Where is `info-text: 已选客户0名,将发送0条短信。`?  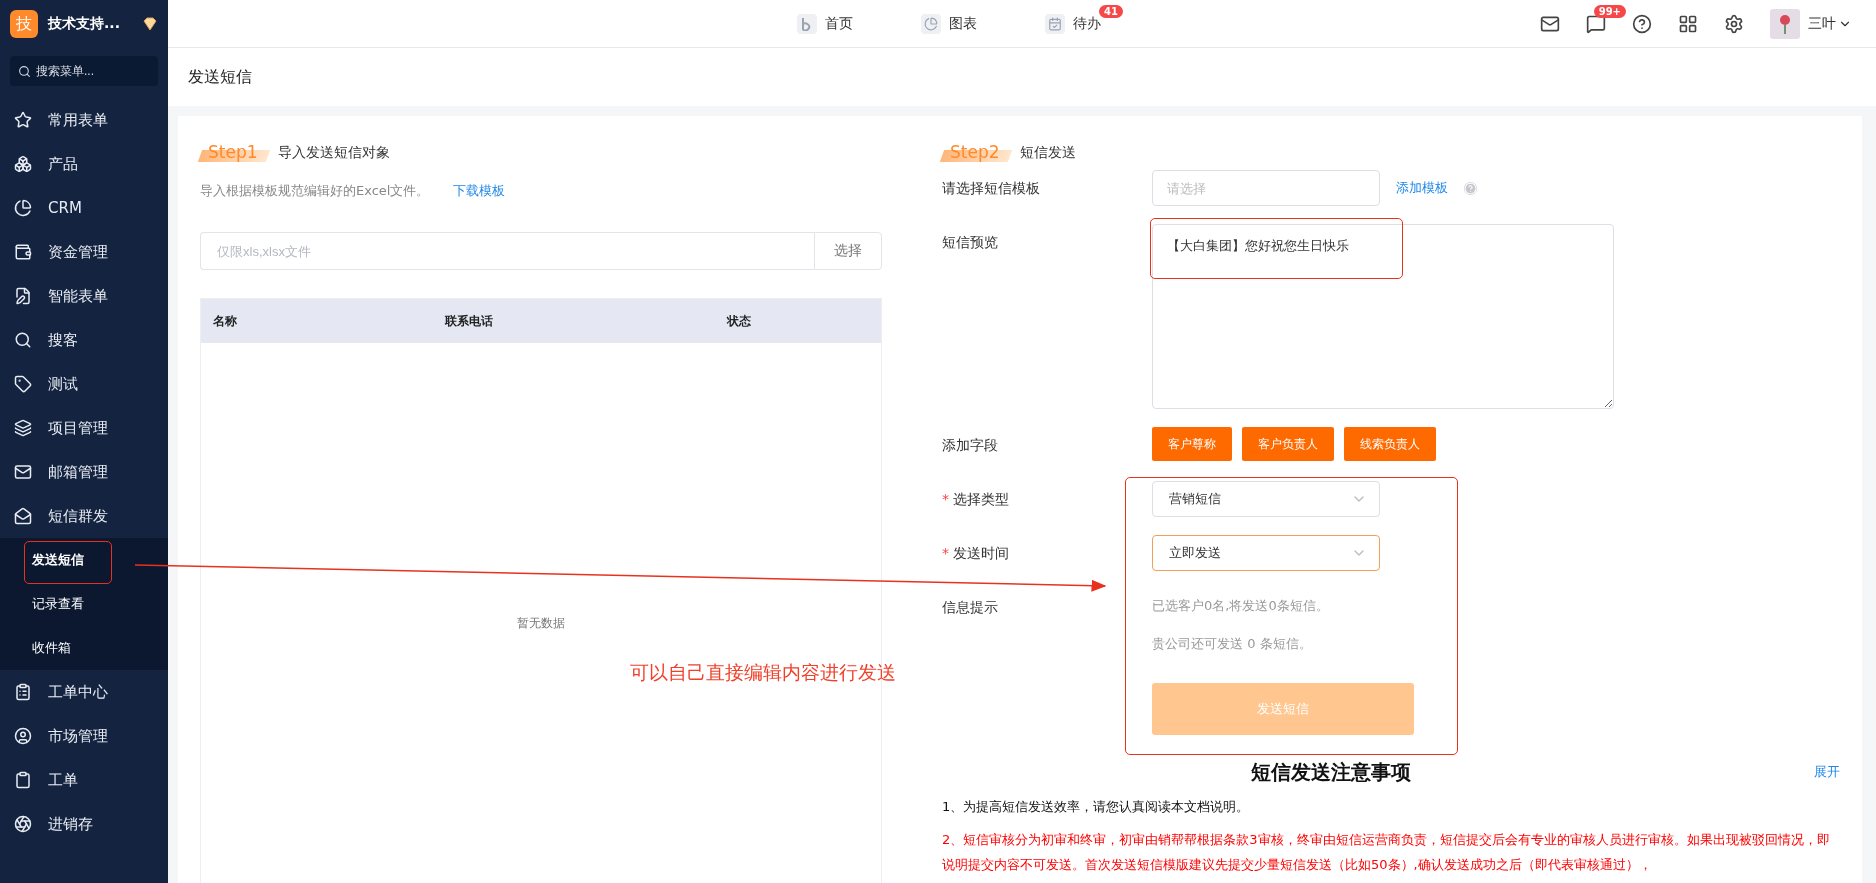
info-text: 已选客户0名,将发送0条短信。 is located at coordinates (1241, 606).